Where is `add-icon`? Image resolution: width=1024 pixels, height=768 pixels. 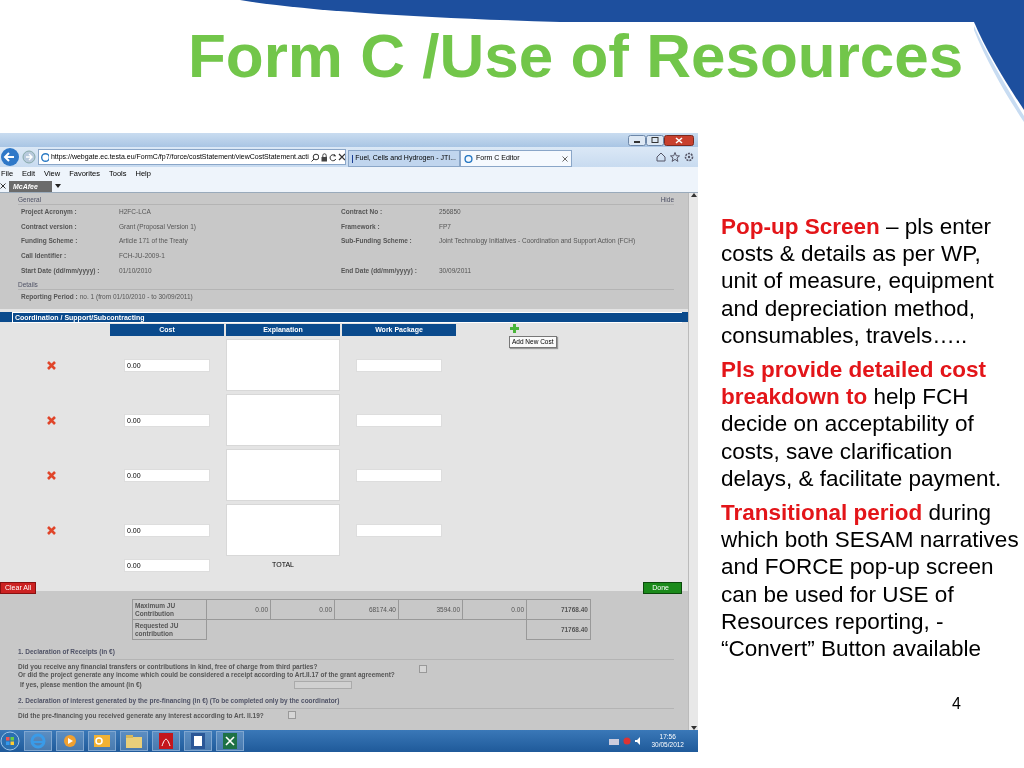 add-icon is located at coordinates (514, 328).